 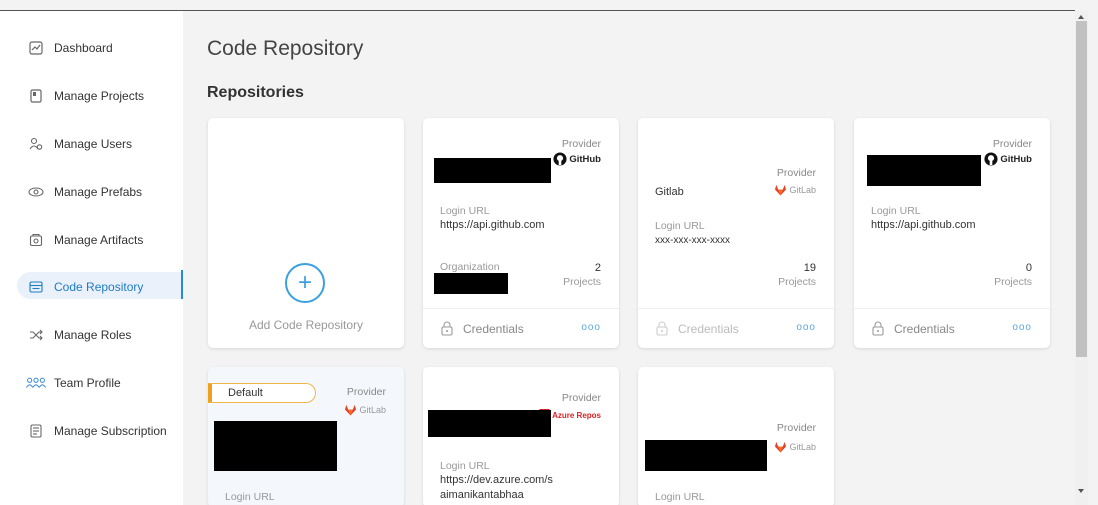 I want to click on sidebar-item-label: Dashboard, so click(x=83, y=48).